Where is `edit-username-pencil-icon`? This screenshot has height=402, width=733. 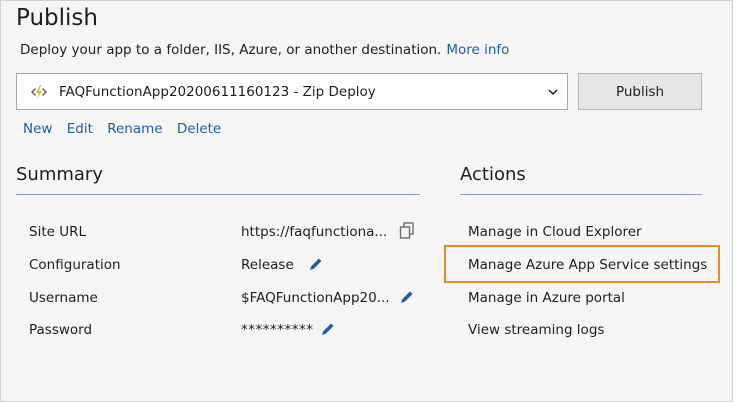 edit-username-pencil-icon is located at coordinates (407, 297).